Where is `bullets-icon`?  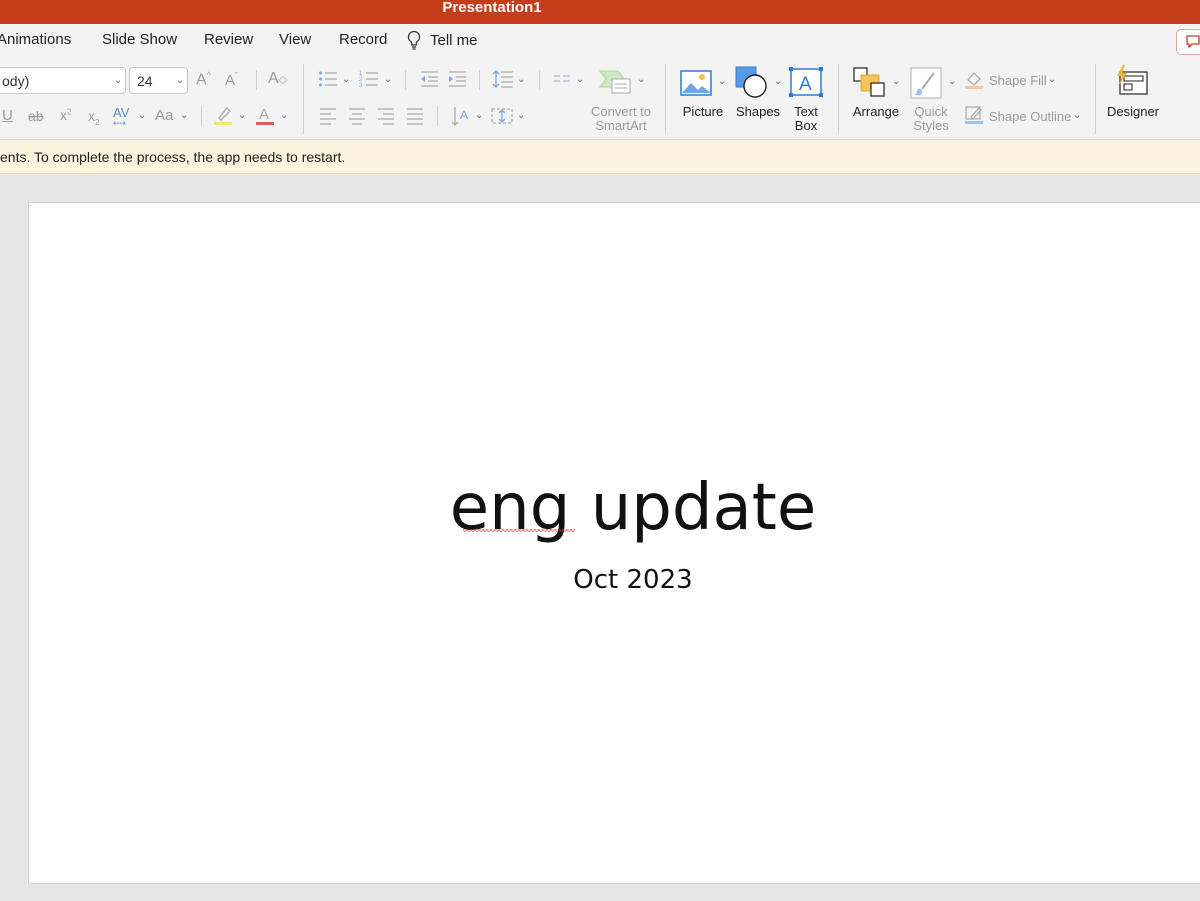 bullets-icon is located at coordinates (328, 79).